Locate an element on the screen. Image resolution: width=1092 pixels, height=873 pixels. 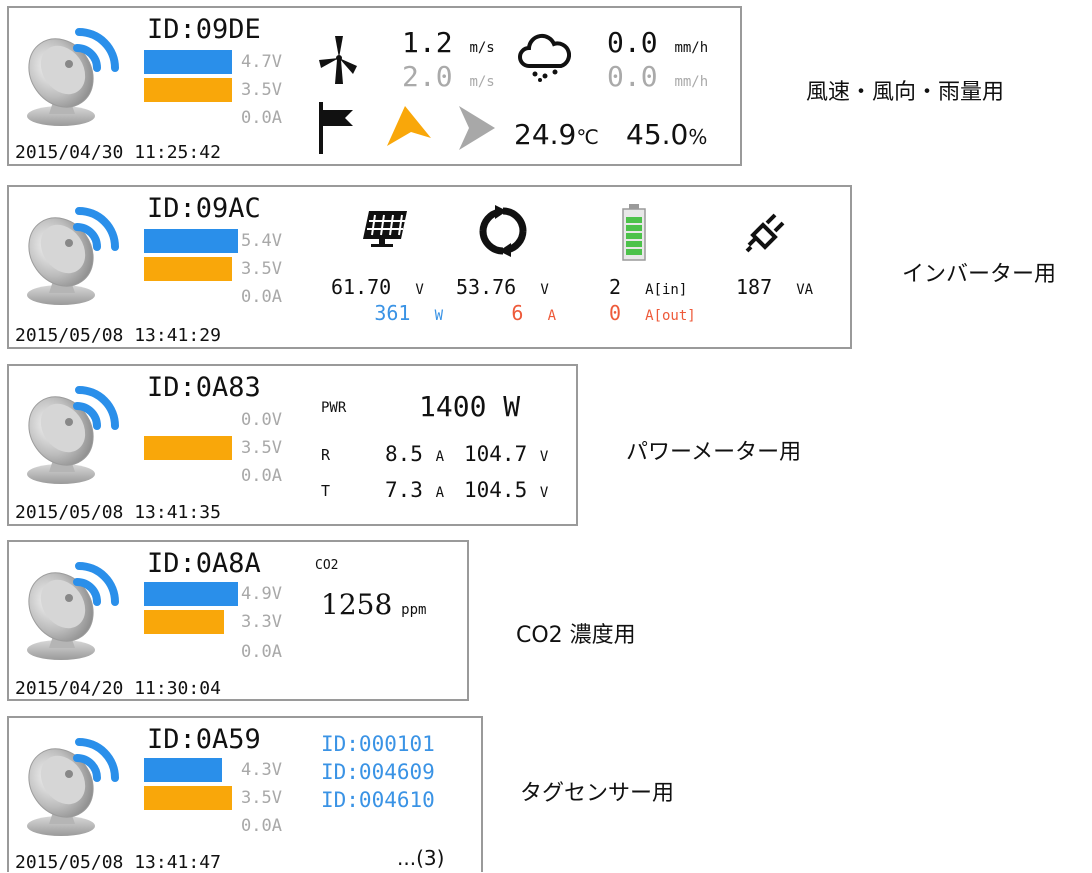
load-apparent-power: 187 VA is located at coordinates (775, 287).